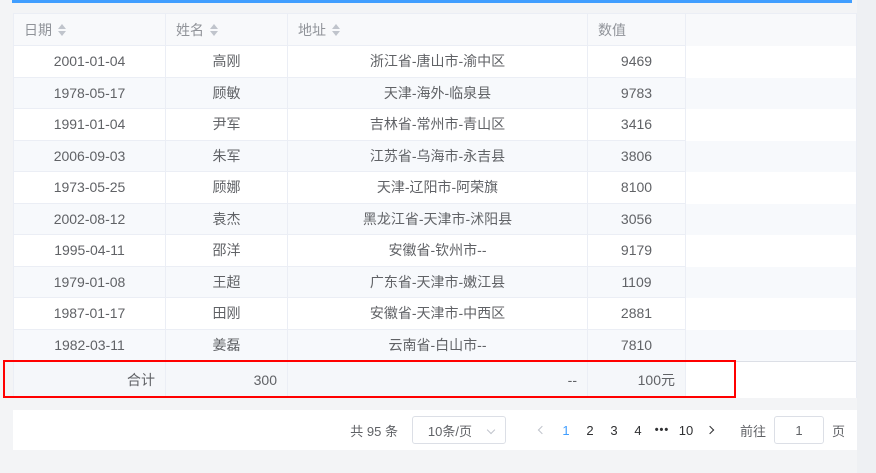 The image size is (876, 473). I want to click on page-unit-label: 页, so click(838, 431).